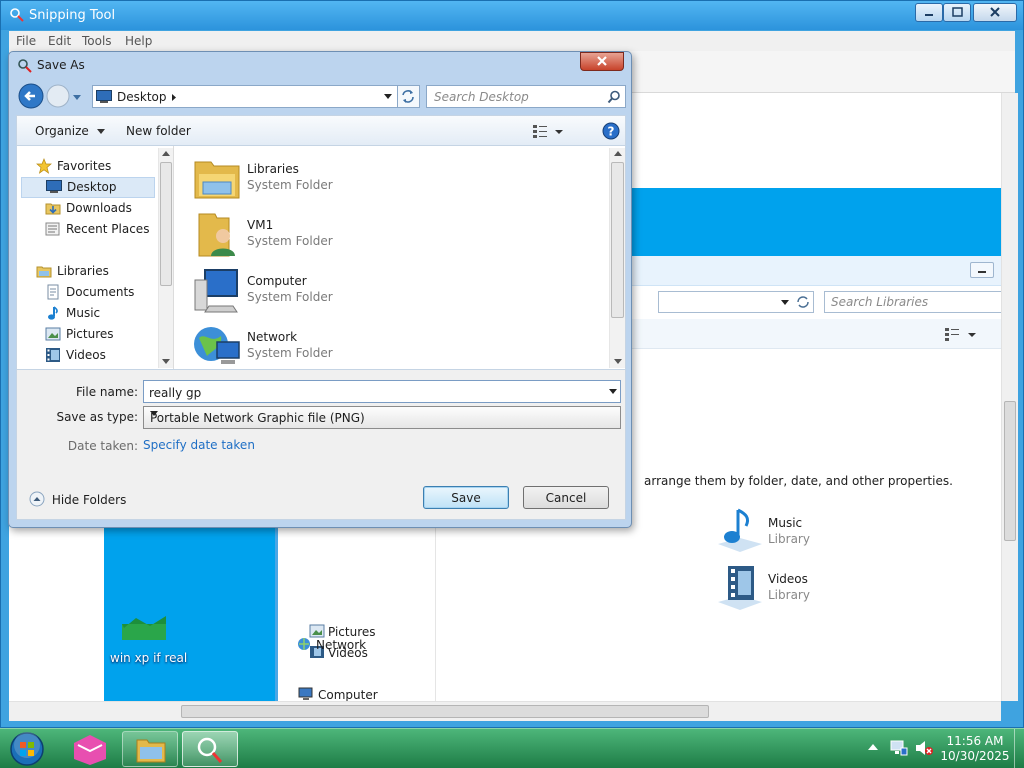  Describe the element at coordinates (59, 41) in the screenshot. I see `menu-edit: Edit` at that location.